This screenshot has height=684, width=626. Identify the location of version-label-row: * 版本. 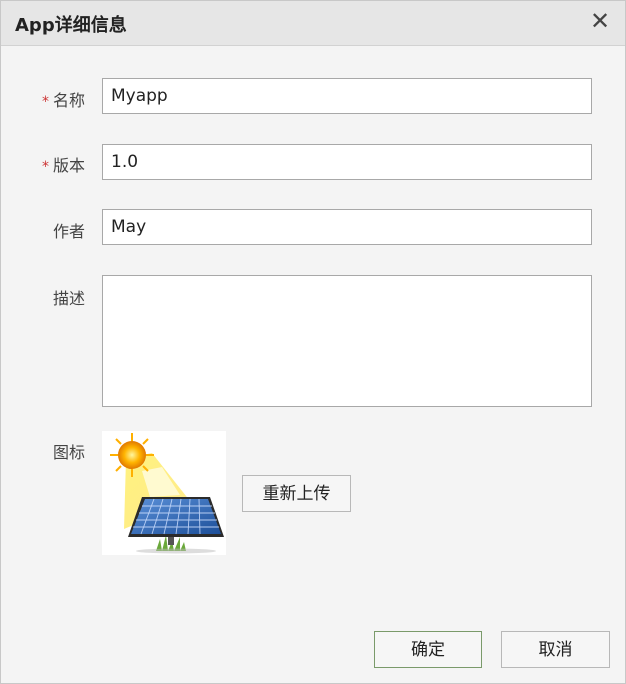
(53, 164).